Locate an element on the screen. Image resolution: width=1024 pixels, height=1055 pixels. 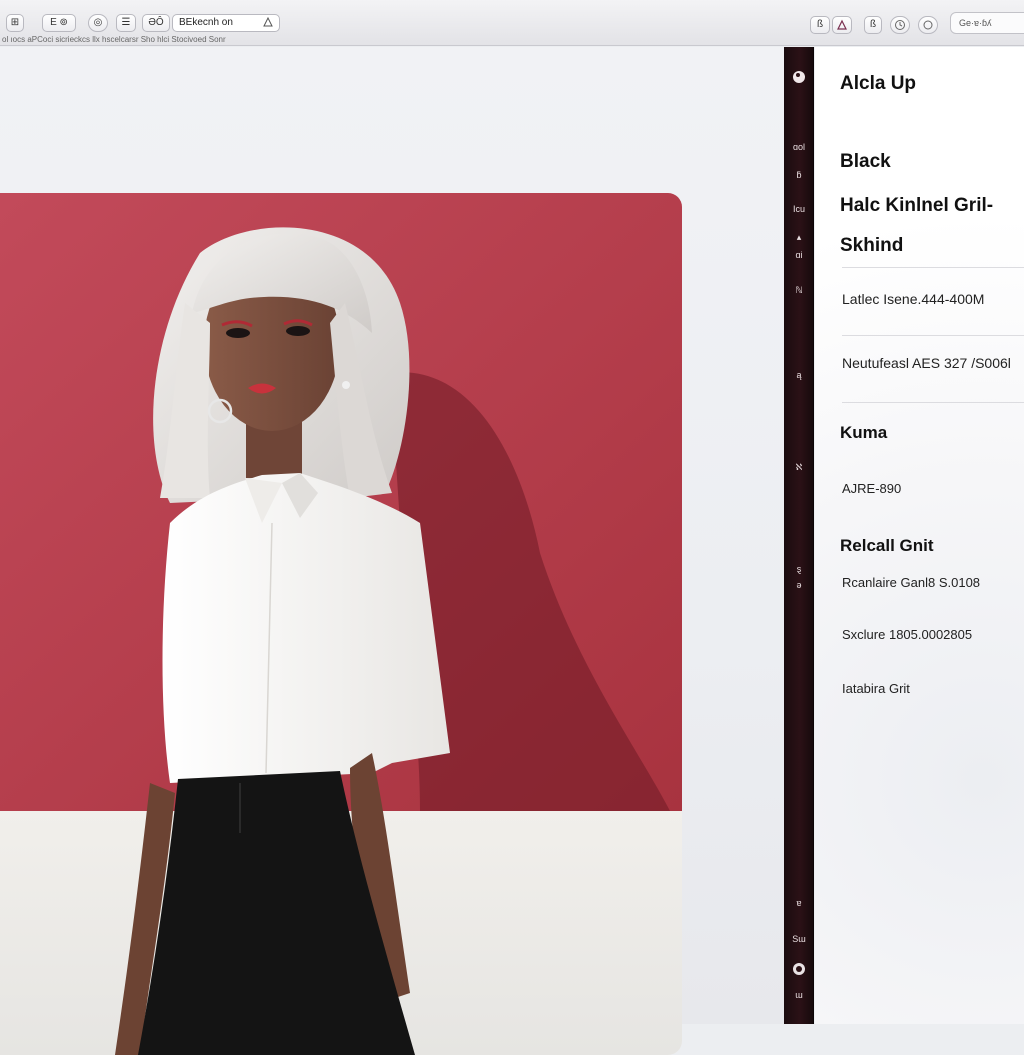
back-forward-button: E ⊚ is located at coordinates (59, 23).